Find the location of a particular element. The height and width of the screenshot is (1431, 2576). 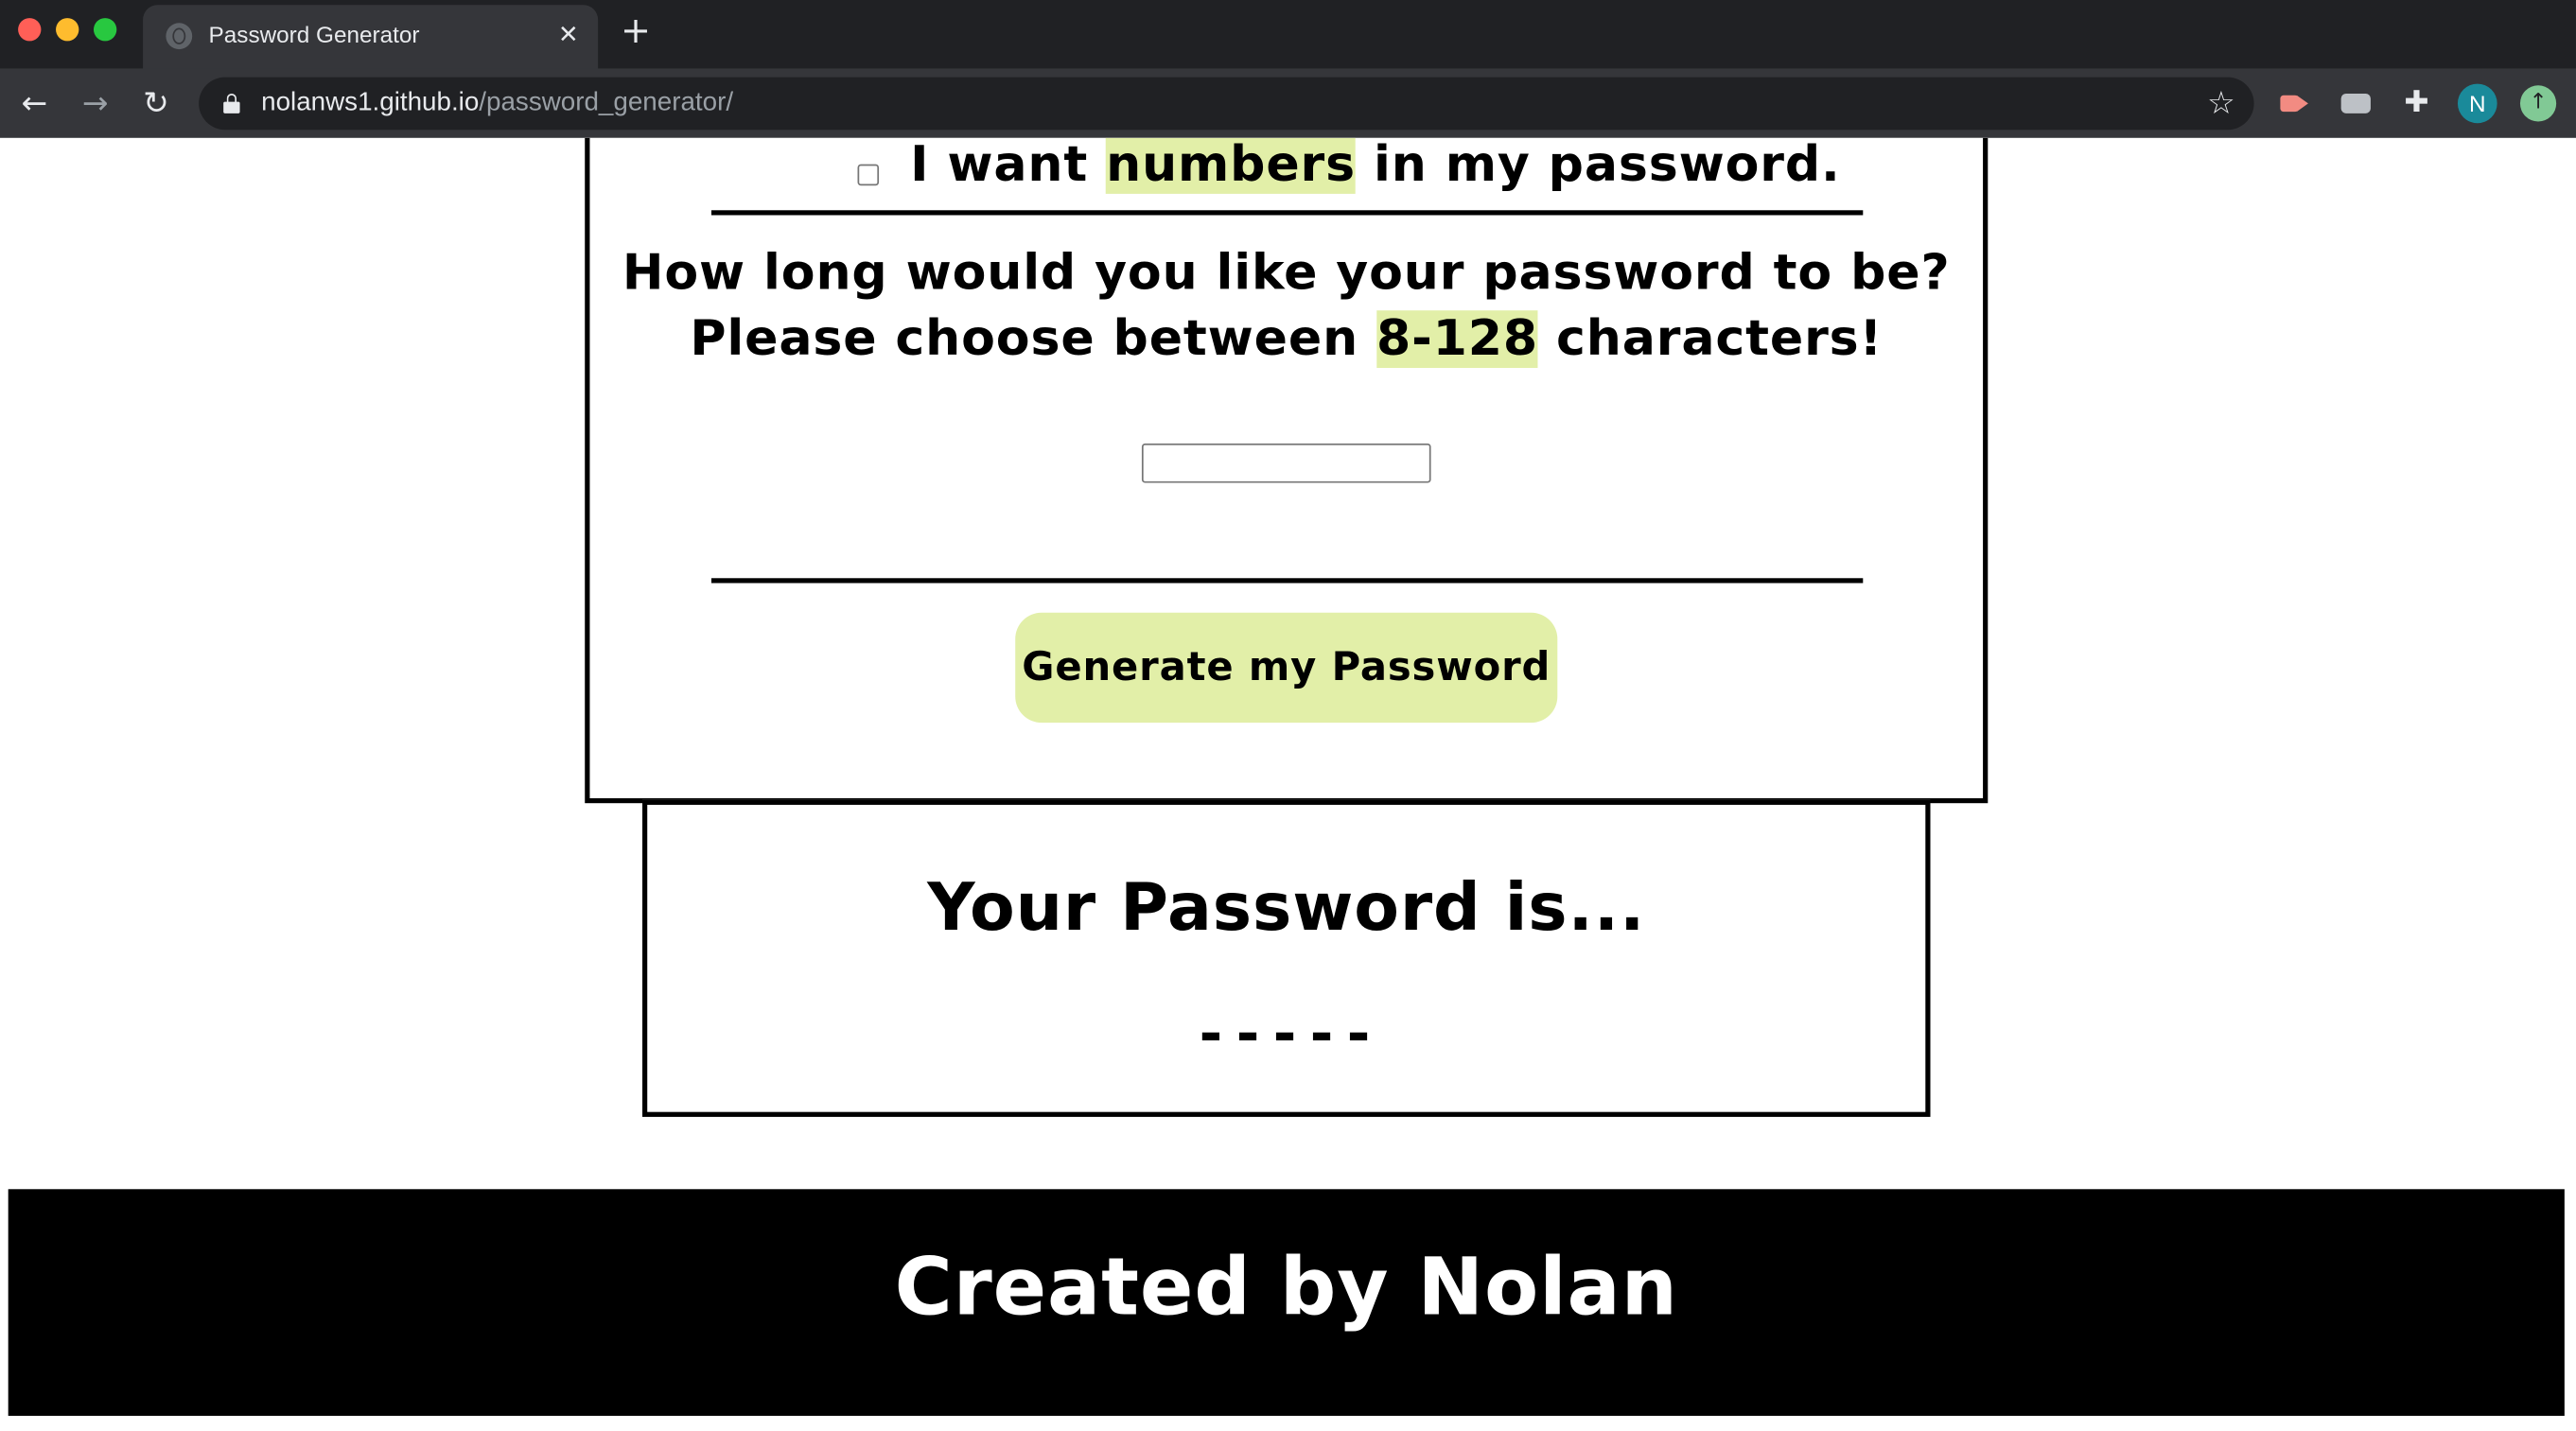

url-path: /password_generator/ is located at coordinates (606, 102).